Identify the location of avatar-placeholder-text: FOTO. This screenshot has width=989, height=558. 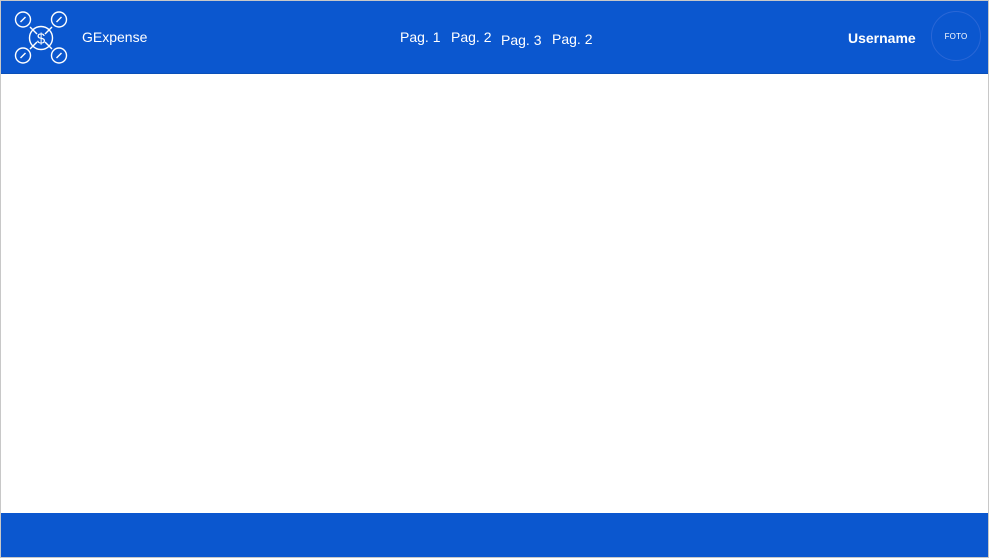
(956, 36).